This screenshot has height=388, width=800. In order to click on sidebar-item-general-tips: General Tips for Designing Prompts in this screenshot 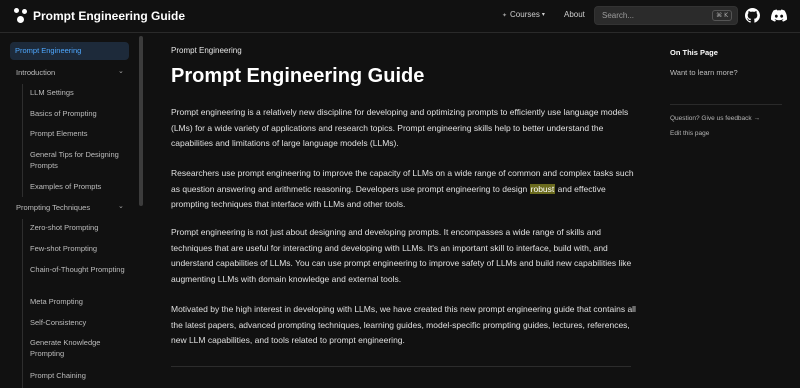, I will do `click(80, 160)`.